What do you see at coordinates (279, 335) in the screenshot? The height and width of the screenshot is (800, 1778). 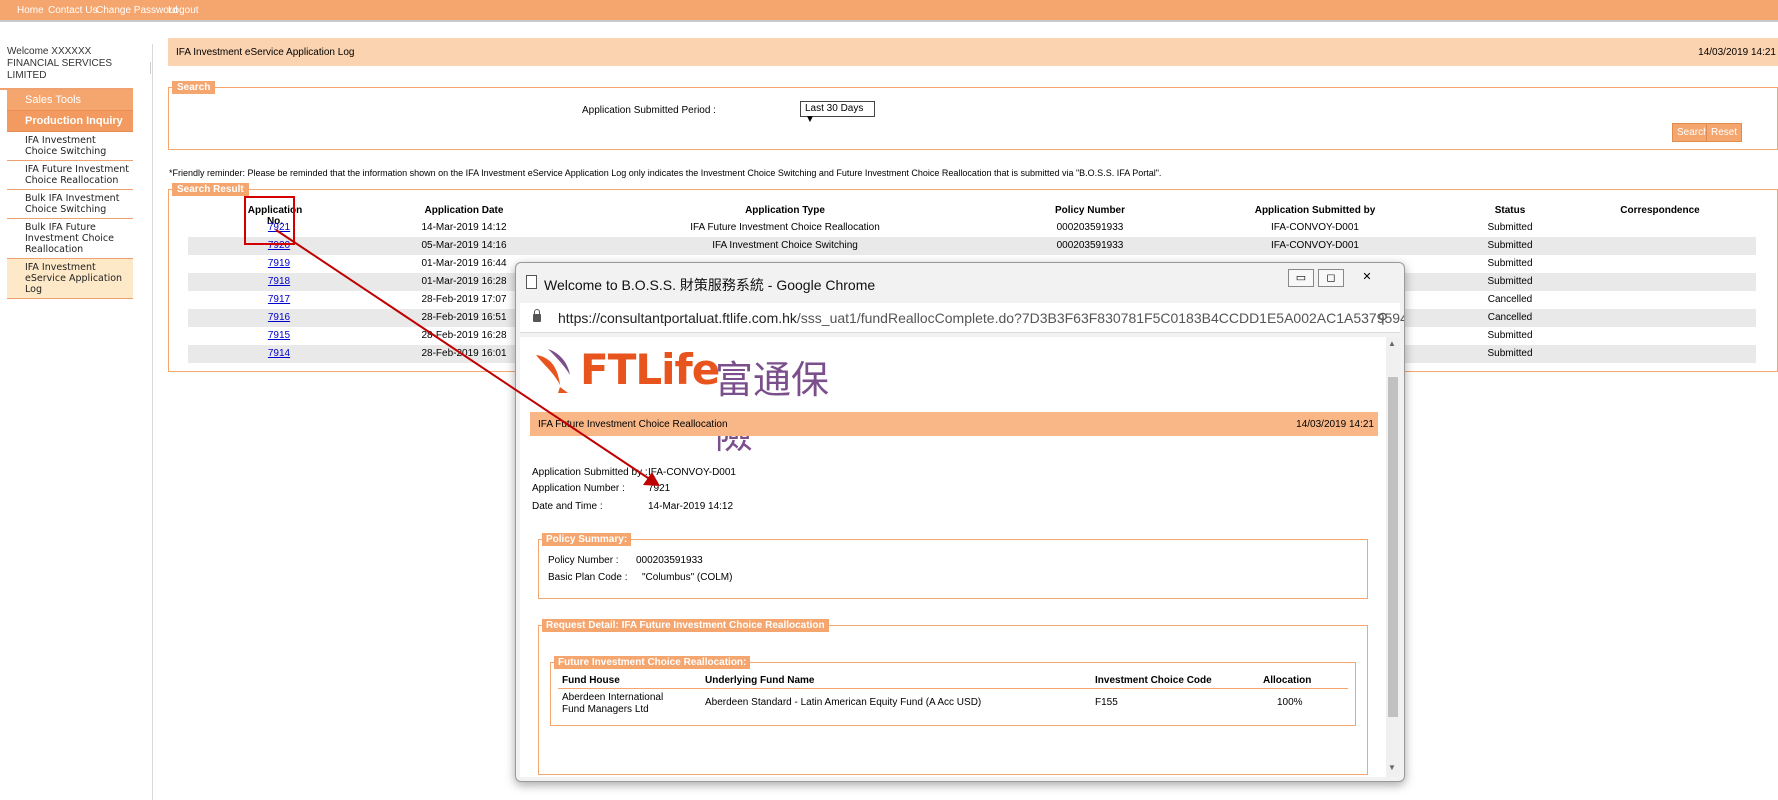 I see `application-no-link: 7915` at bounding box center [279, 335].